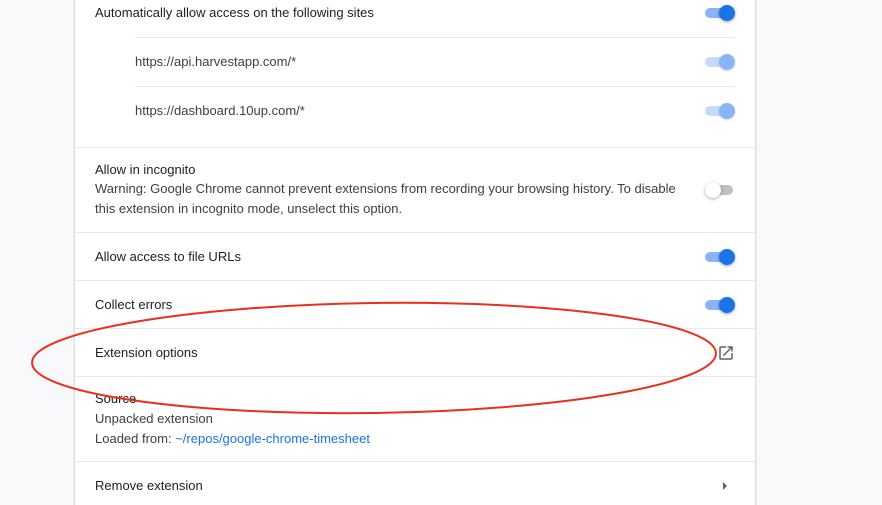  Describe the element at coordinates (415, 328) in the screenshot. I see `extension-options-row-divider` at that location.